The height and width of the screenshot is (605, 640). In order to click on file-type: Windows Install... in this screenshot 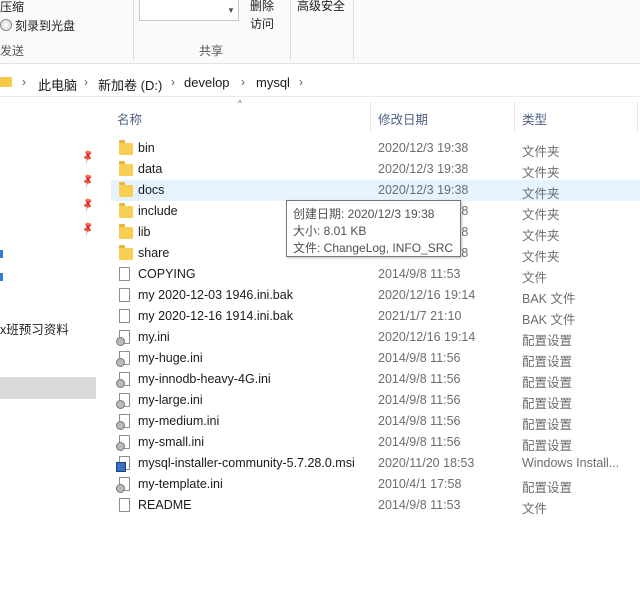, I will do `click(571, 463)`.